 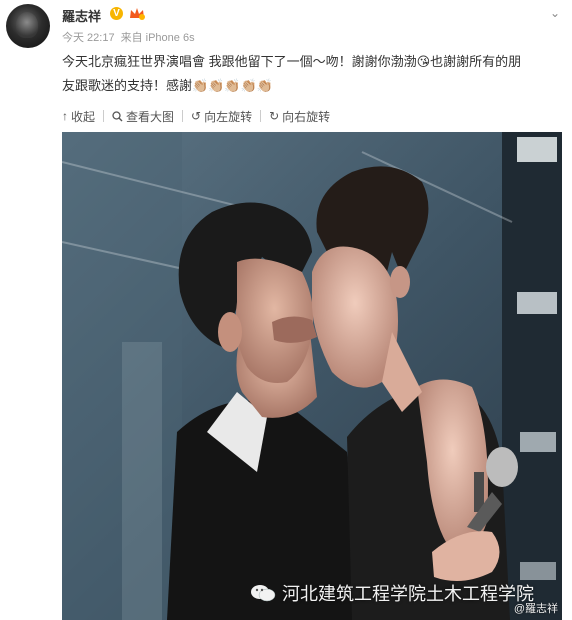 I want to click on avatar, so click(x=28, y=26).